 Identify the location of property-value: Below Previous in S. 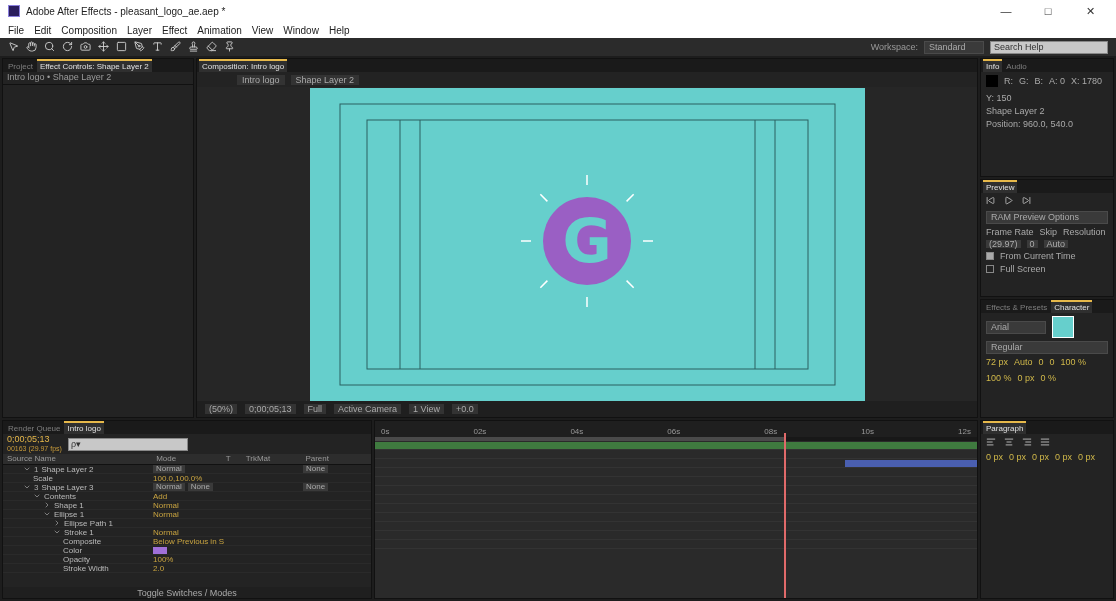
(189, 541).